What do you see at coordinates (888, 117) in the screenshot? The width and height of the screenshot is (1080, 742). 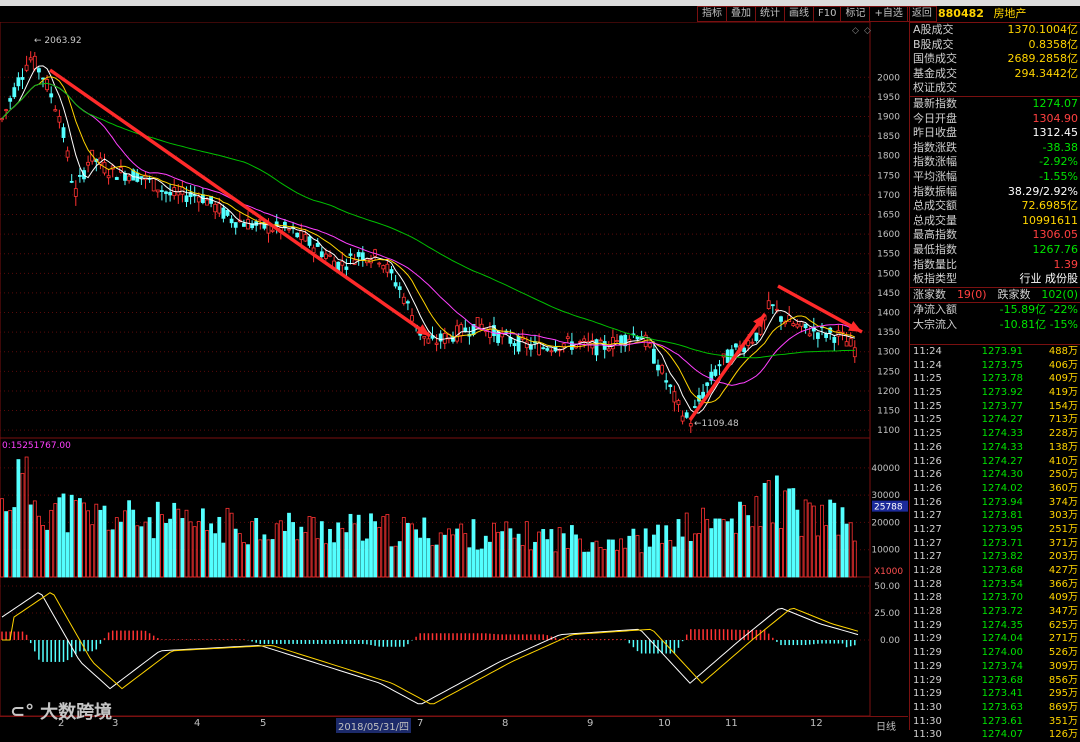 I see `price-tick-label: 1900` at bounding box center [888, 117].